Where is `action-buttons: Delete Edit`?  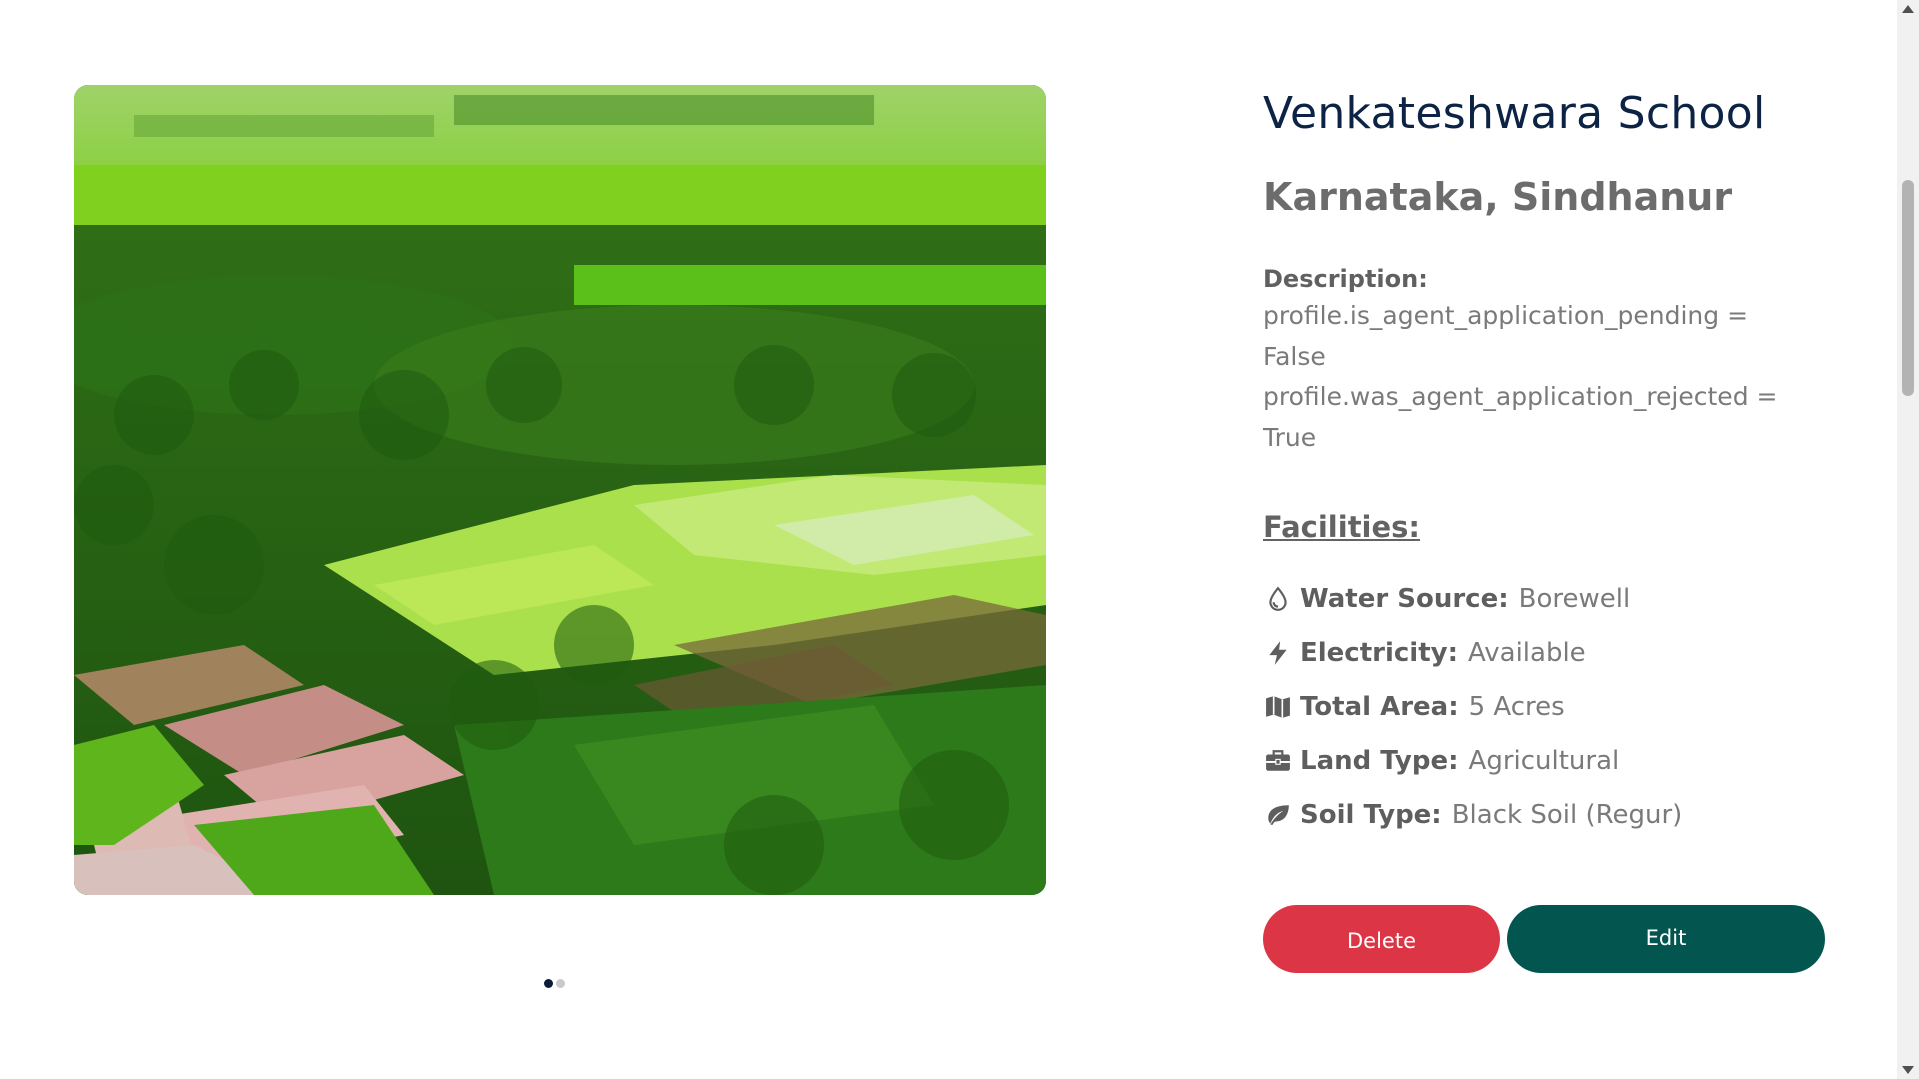 action-buttons: Delete Edit is located at coordinates (1544, 939).